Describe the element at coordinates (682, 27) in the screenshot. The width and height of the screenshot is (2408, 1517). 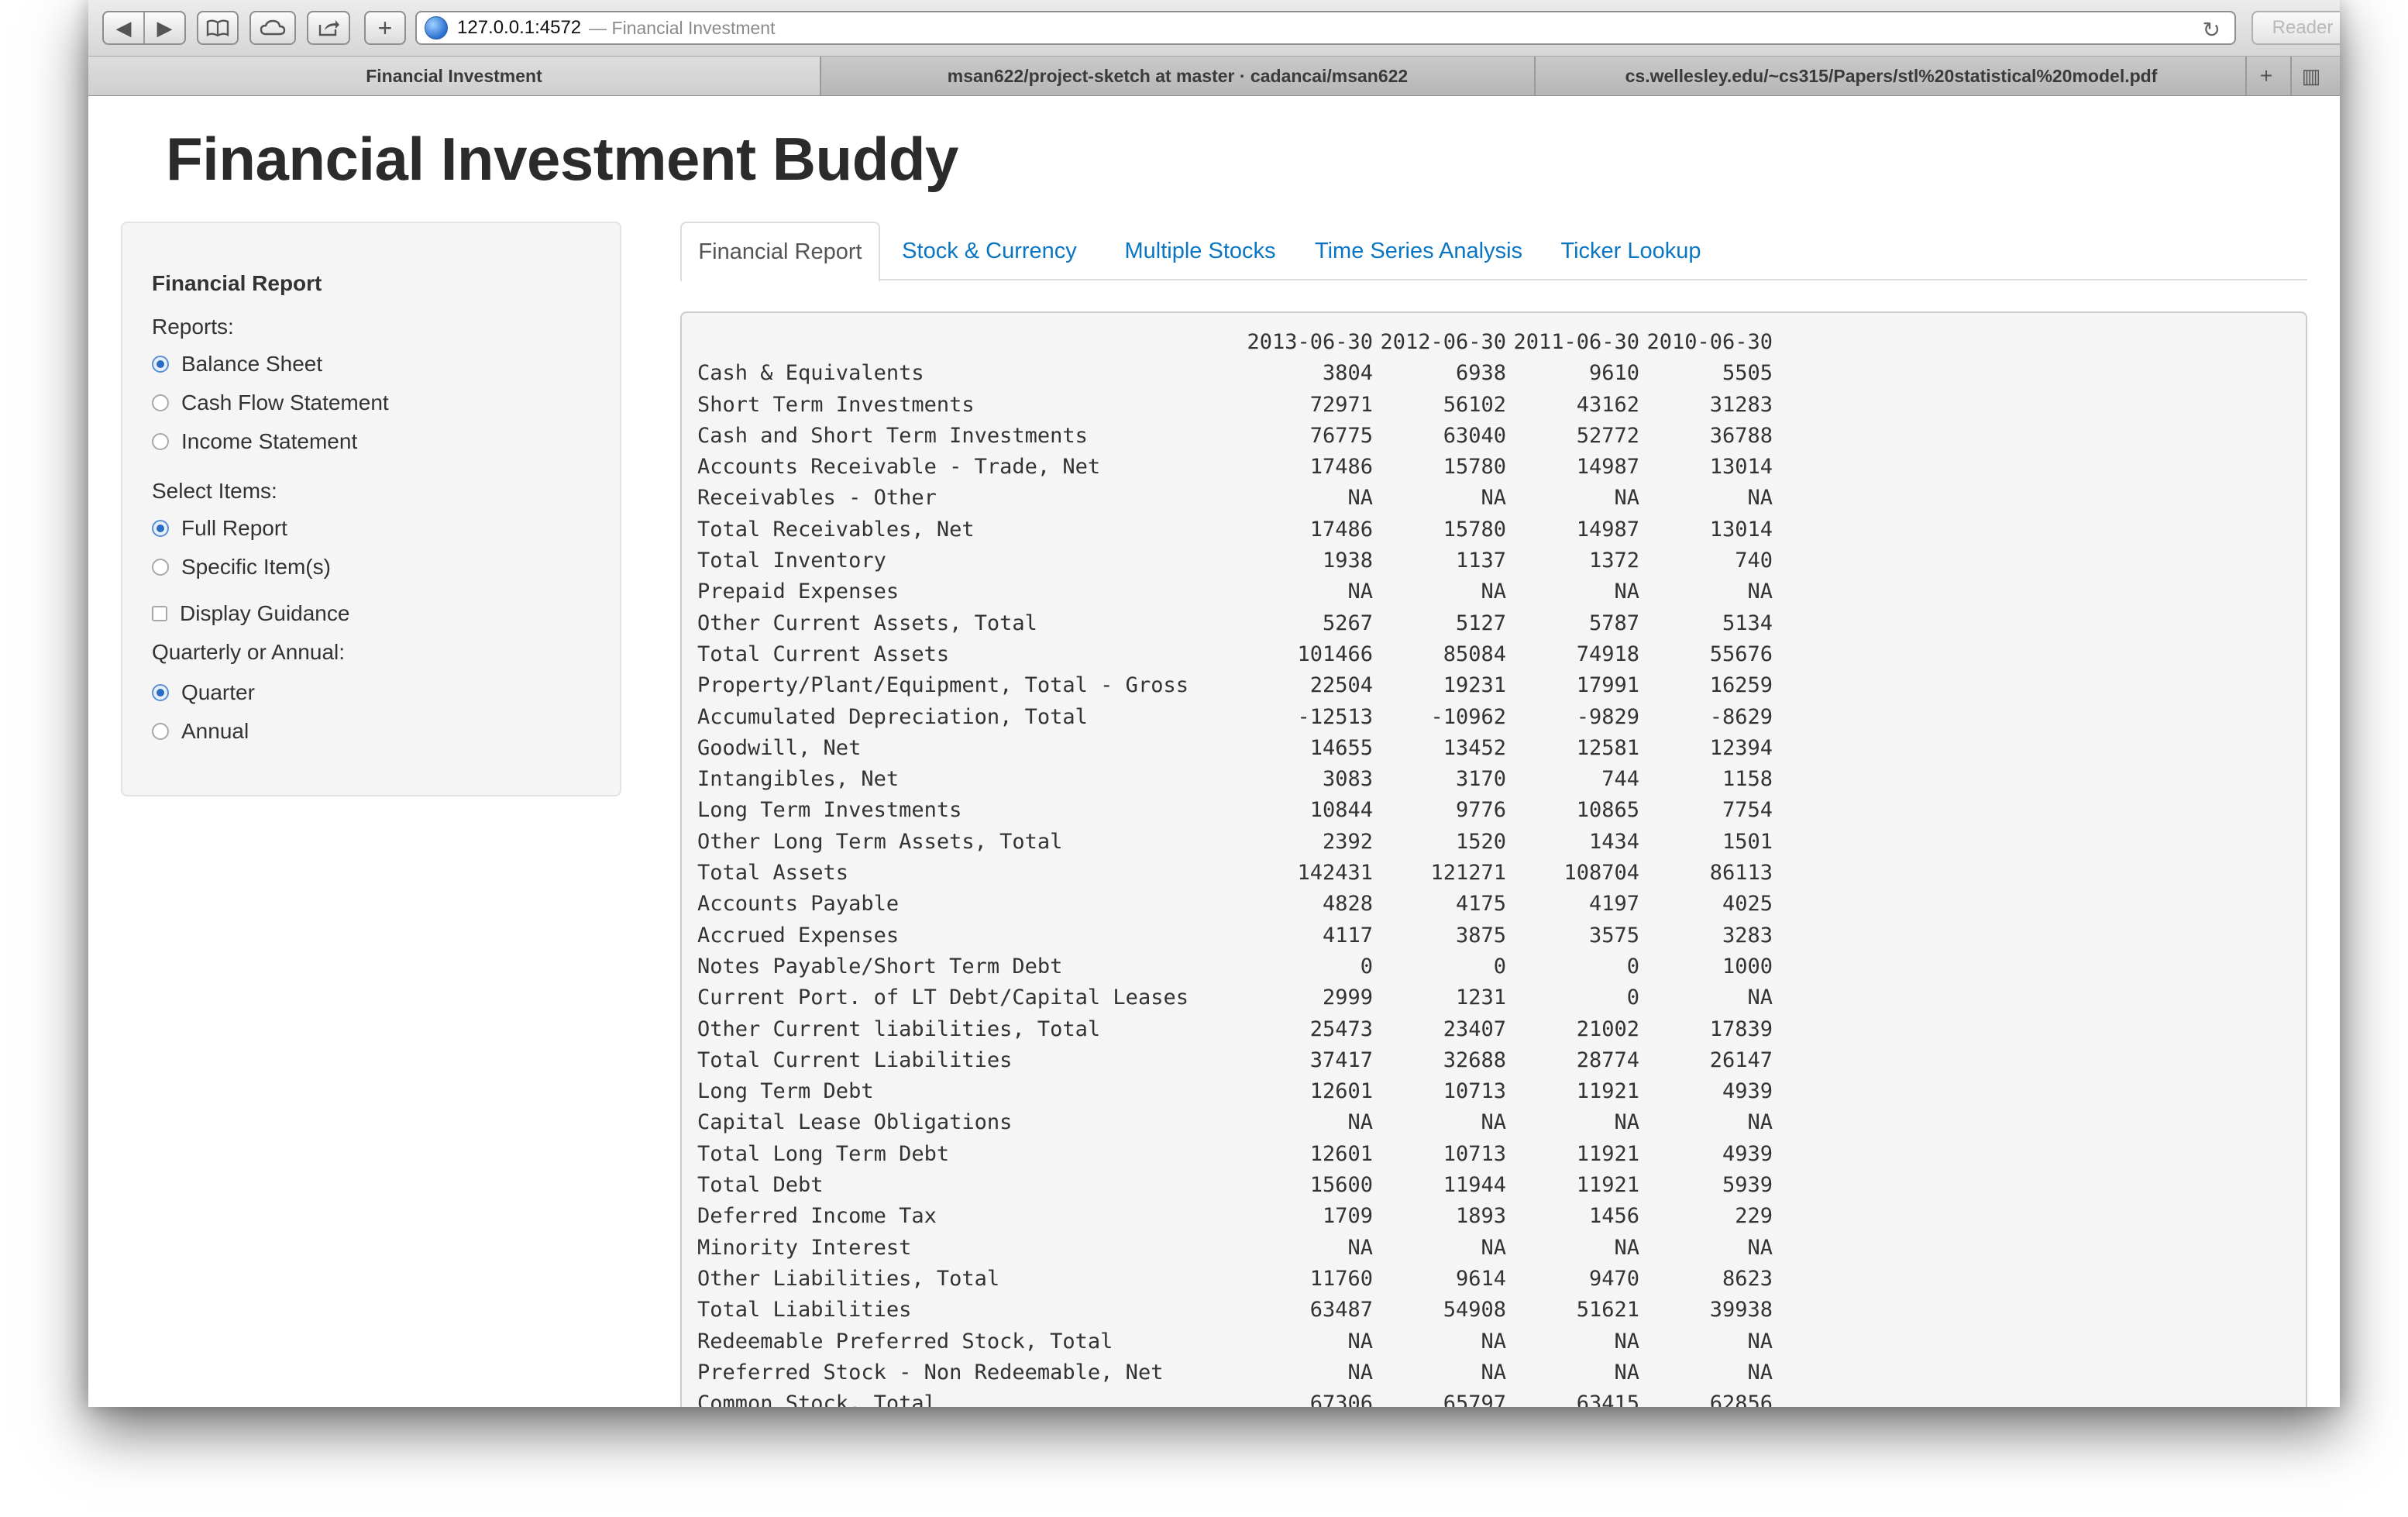
I see `url-page-title: — Financial Investment` at that location.